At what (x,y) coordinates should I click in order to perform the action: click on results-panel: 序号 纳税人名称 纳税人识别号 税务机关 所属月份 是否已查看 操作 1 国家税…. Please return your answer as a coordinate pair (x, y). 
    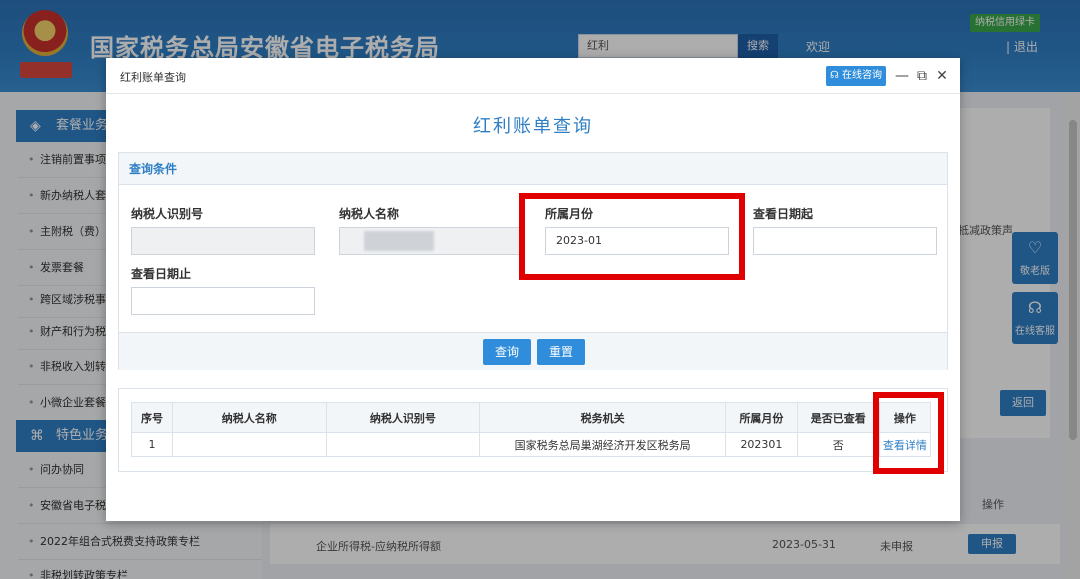
    Looking at the image, I should click on (533, 430).